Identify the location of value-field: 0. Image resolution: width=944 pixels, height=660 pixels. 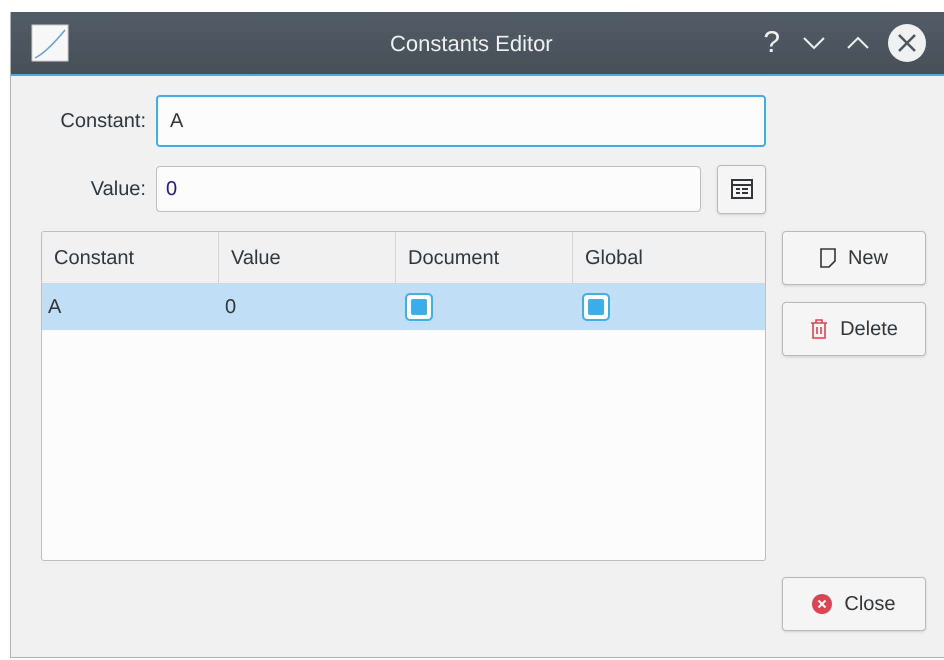
(428, 189).